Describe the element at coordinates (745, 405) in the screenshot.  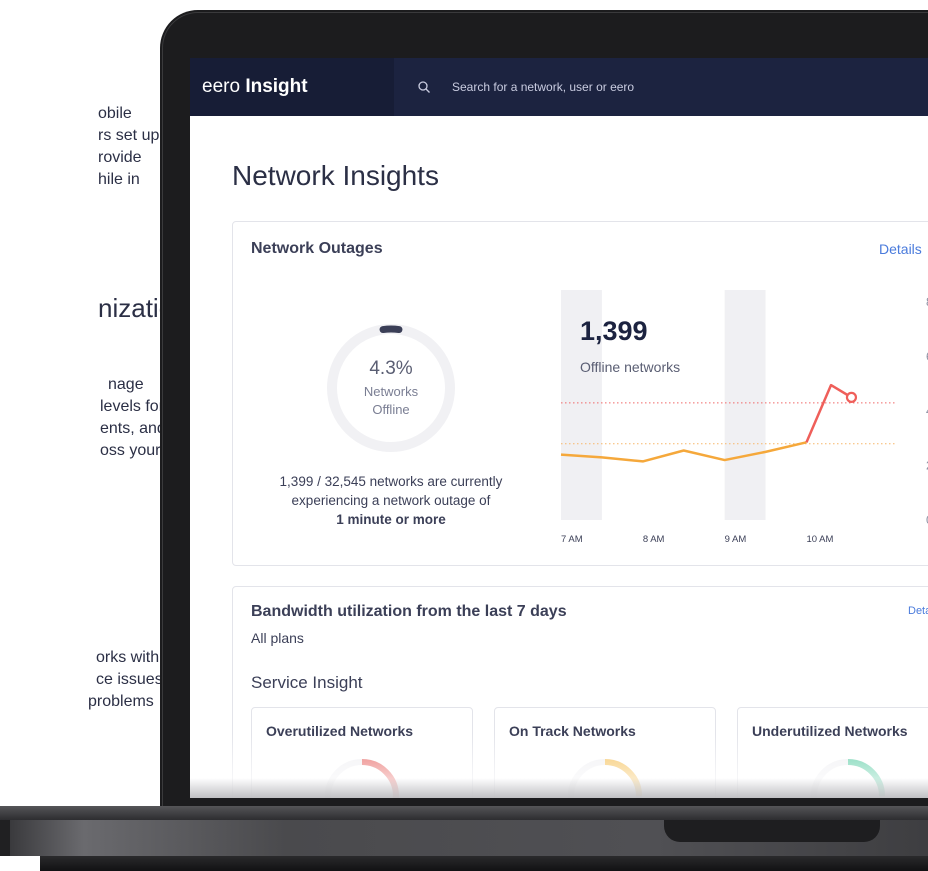
I see `hour-band` at that location.